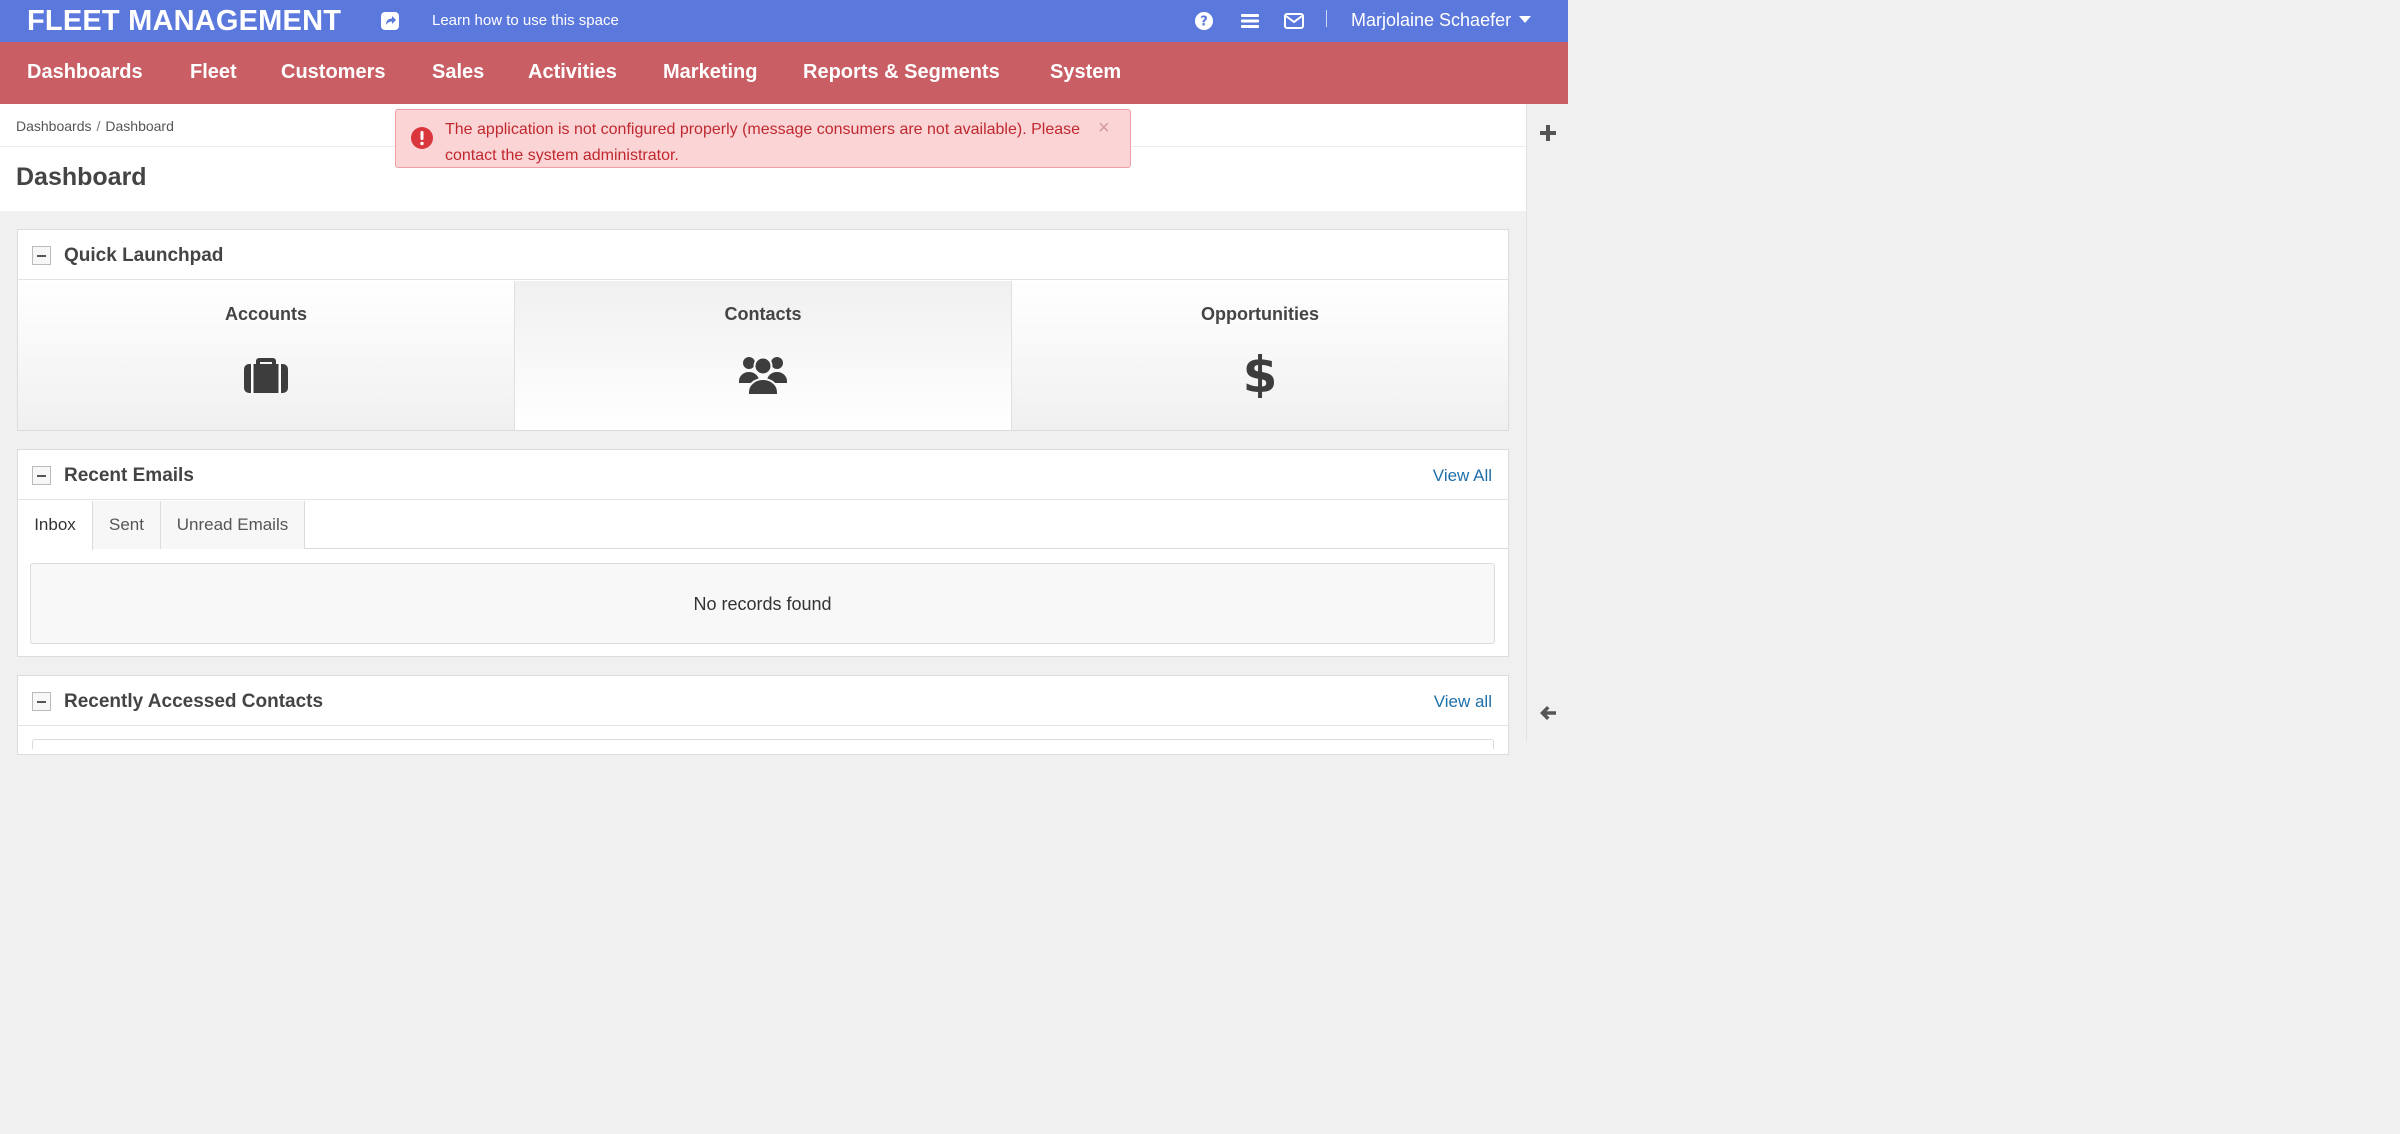  I want to click on briefcase-icon, so click(266, 375).